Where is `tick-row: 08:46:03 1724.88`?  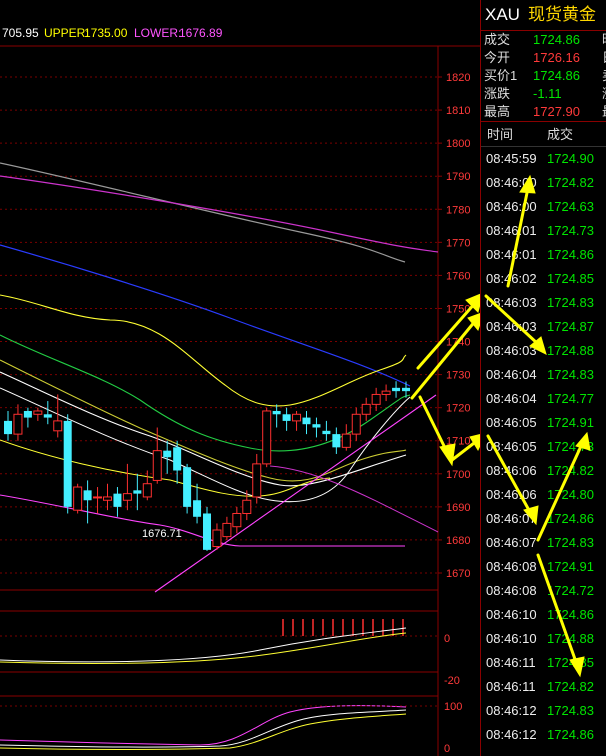
tick-row: 08:46:03 1724.88 is located at coordinates (543, 351).